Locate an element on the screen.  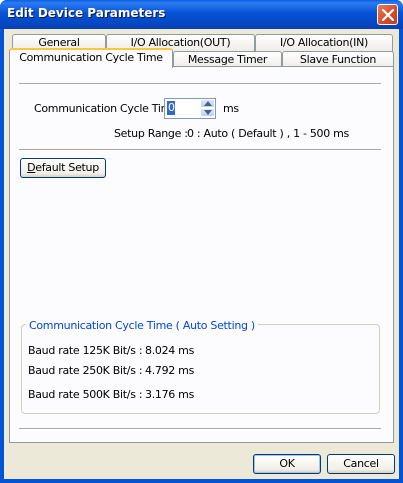
setup-range-label: Setup Range : is located at coordinates (151, 133).